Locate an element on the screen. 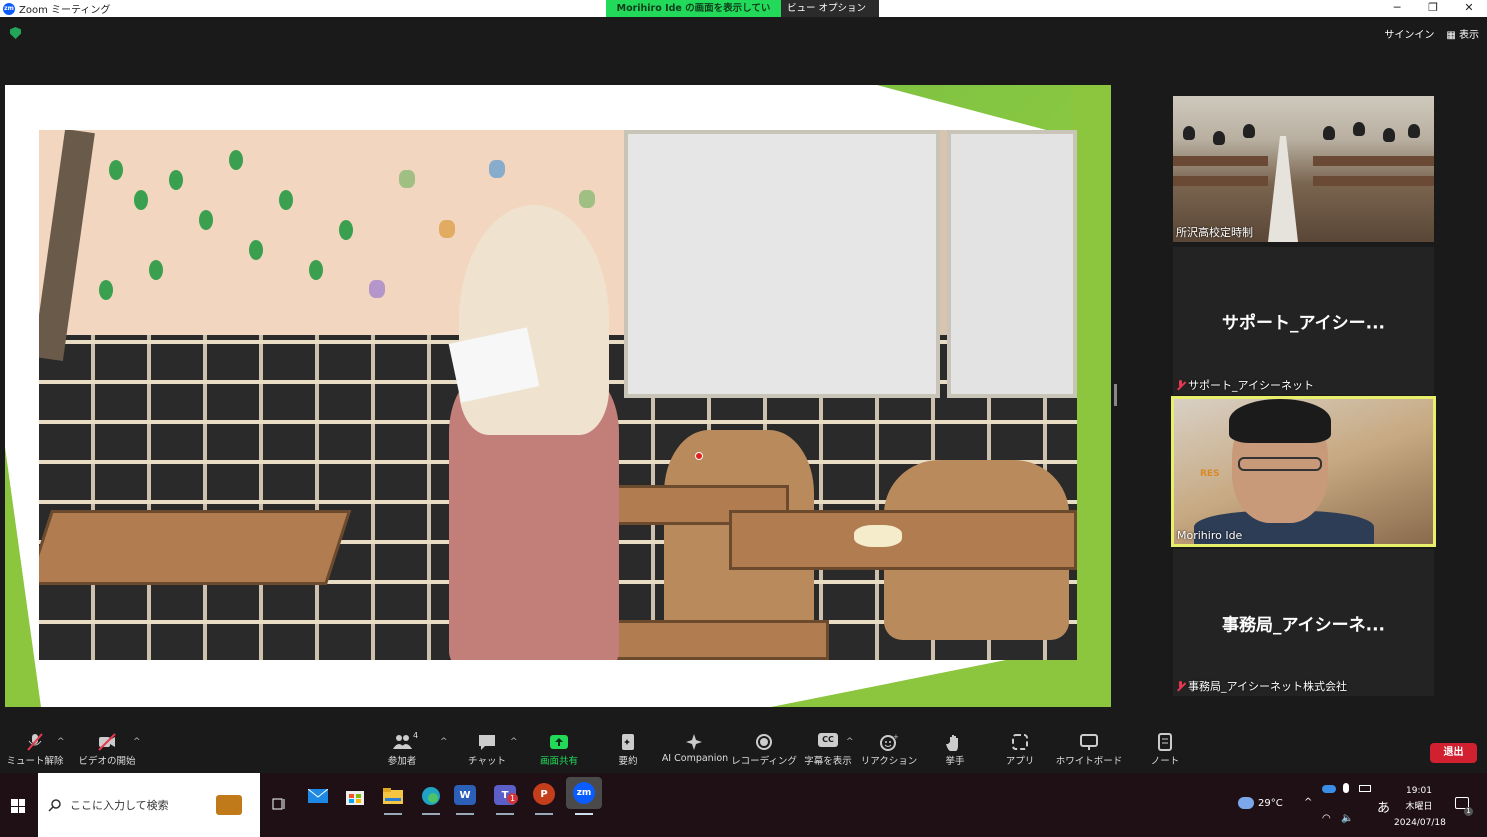 This screenshot has width=1487, height=837. sparkle-icon is located at coordinates (694, 742).